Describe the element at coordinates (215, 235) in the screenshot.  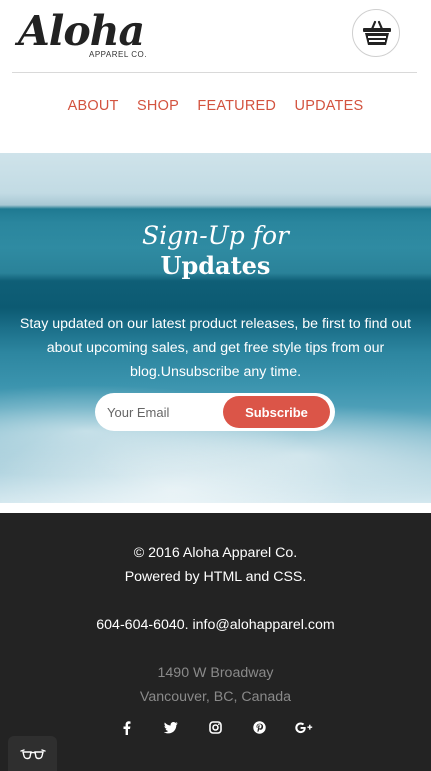
I see `hero-title-line1: Sign-Up for` at that location.